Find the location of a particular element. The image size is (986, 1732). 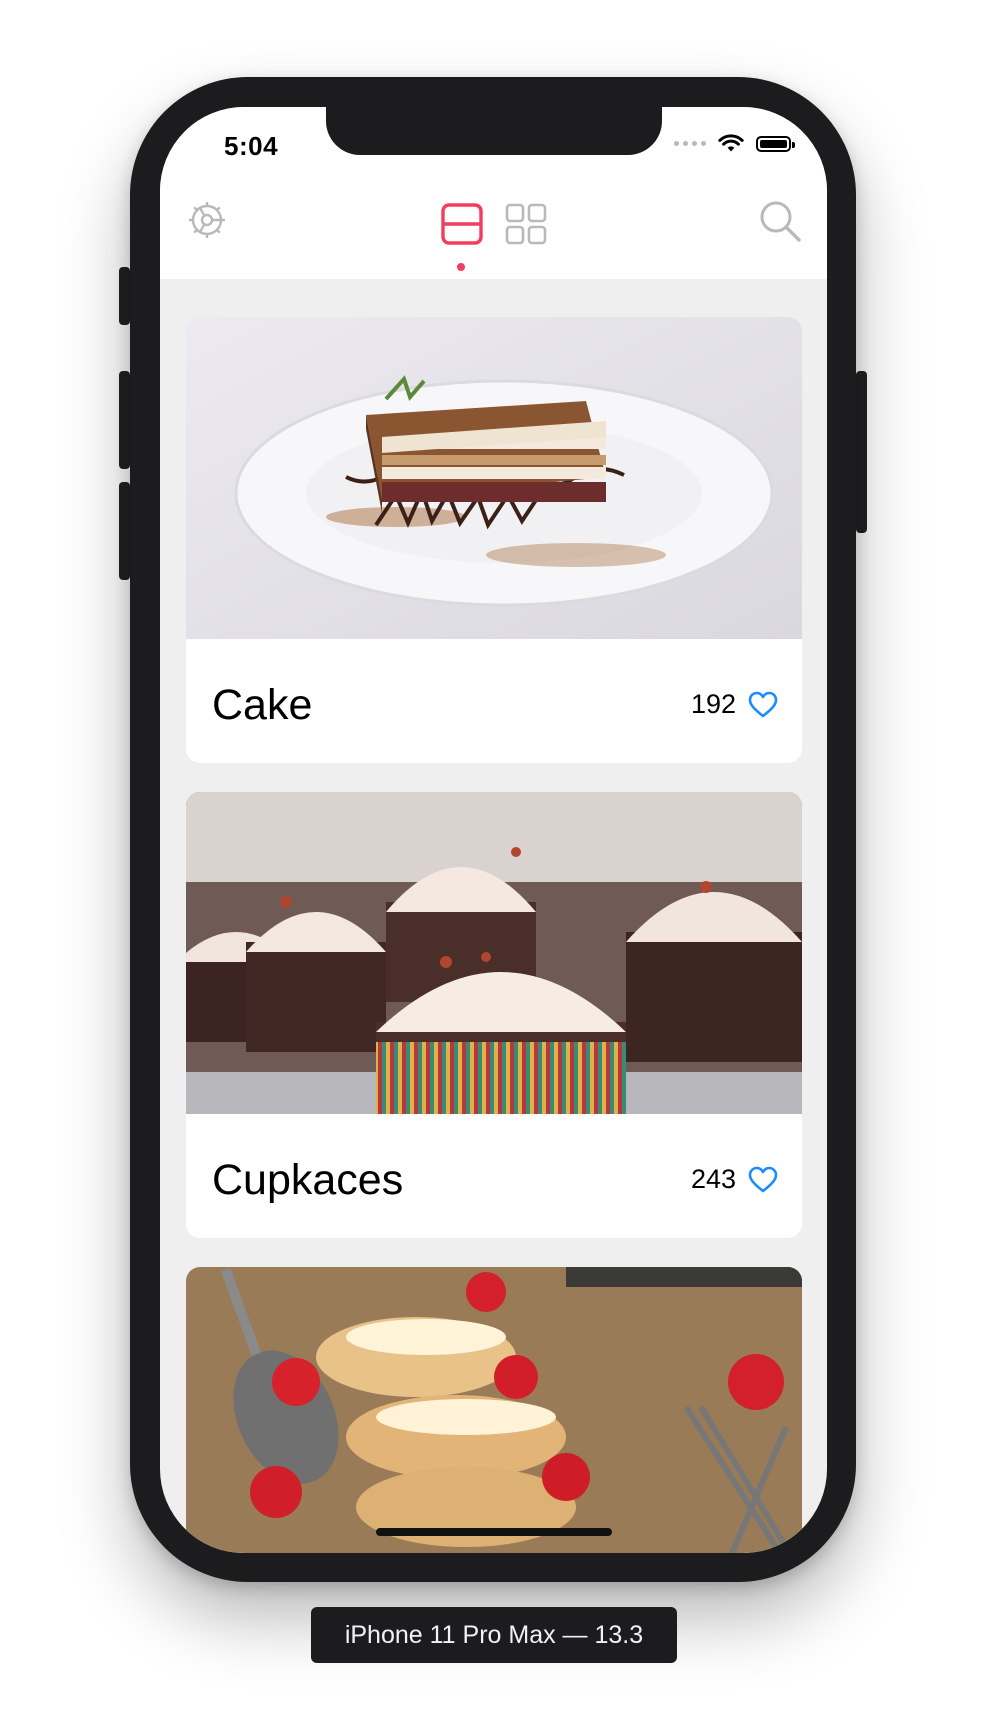

grid-view-icon is located at coordinates (526, 224).